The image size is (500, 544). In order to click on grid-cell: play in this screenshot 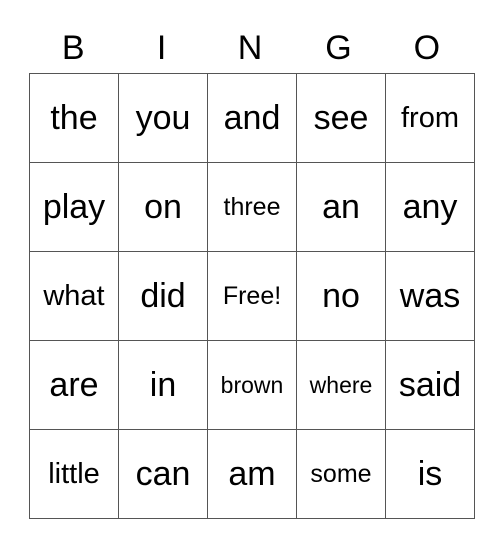, I will do `click(74, 207)`.